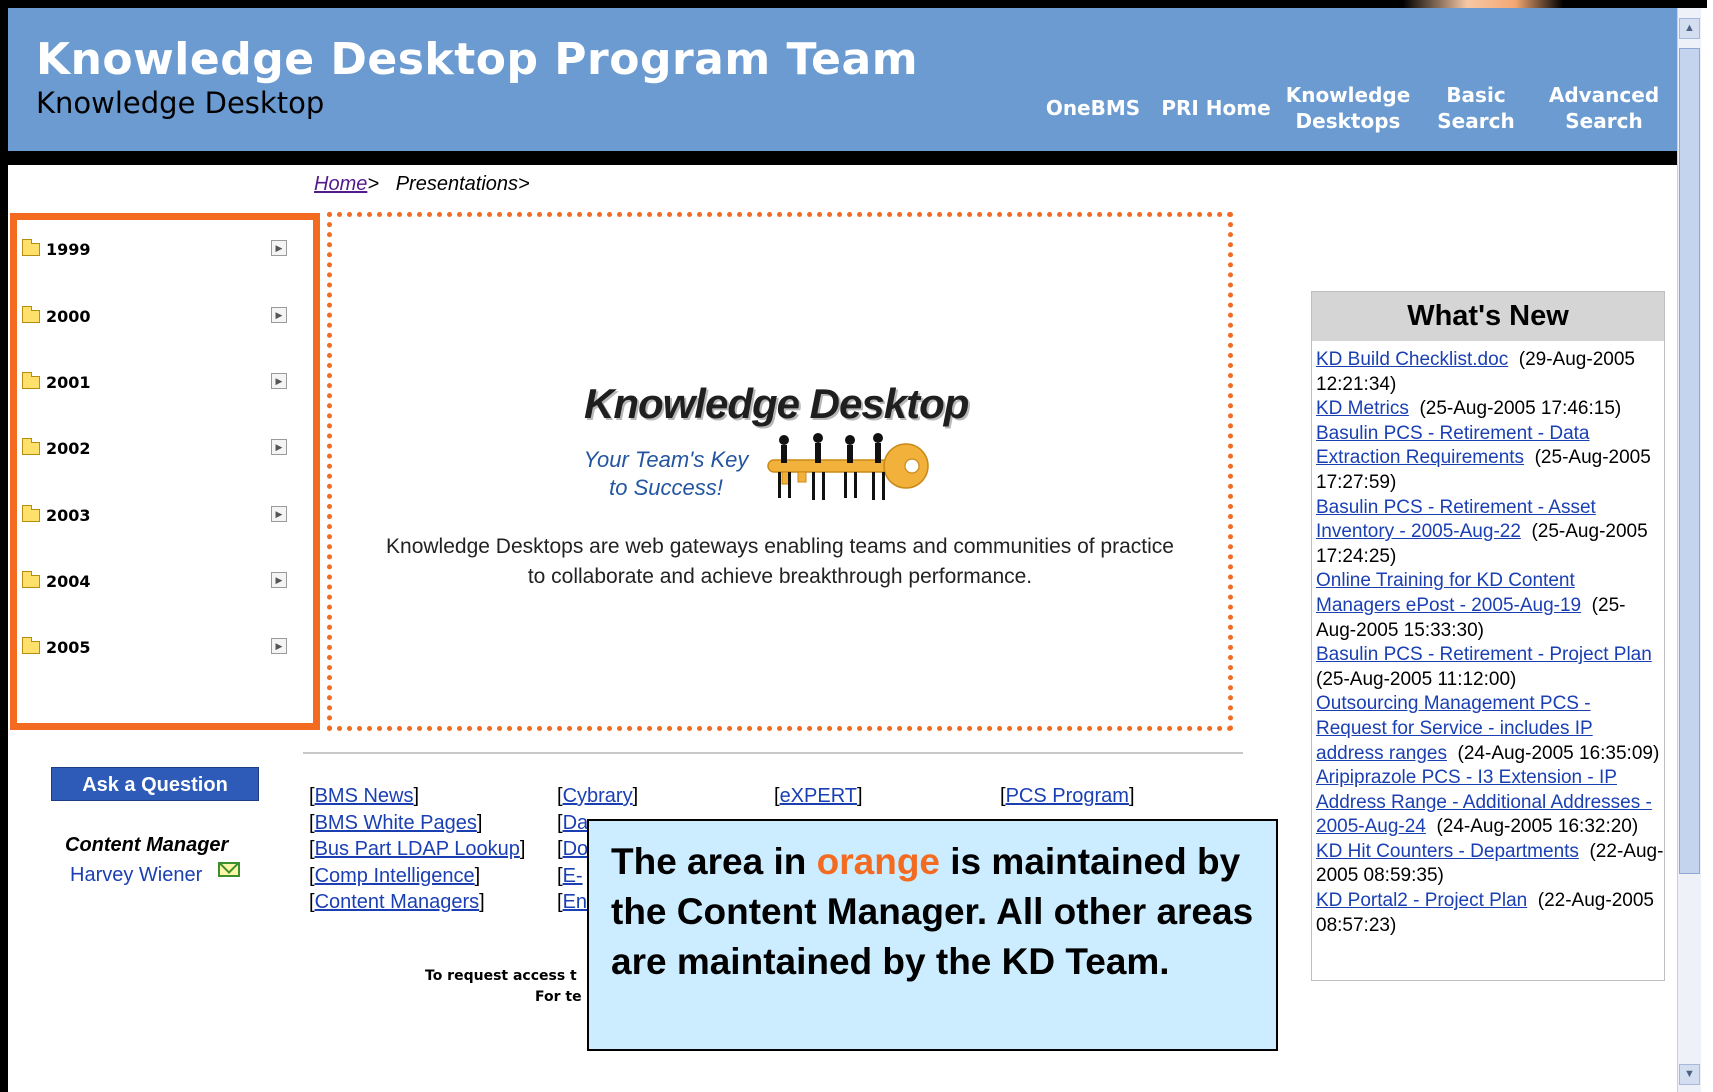 The image size is (1713, 1092). Describe the element at coordinates (776, 403) in the screenshot. I see `knowledge-desktop-logo-title: Knowledge Desktop` at that location.